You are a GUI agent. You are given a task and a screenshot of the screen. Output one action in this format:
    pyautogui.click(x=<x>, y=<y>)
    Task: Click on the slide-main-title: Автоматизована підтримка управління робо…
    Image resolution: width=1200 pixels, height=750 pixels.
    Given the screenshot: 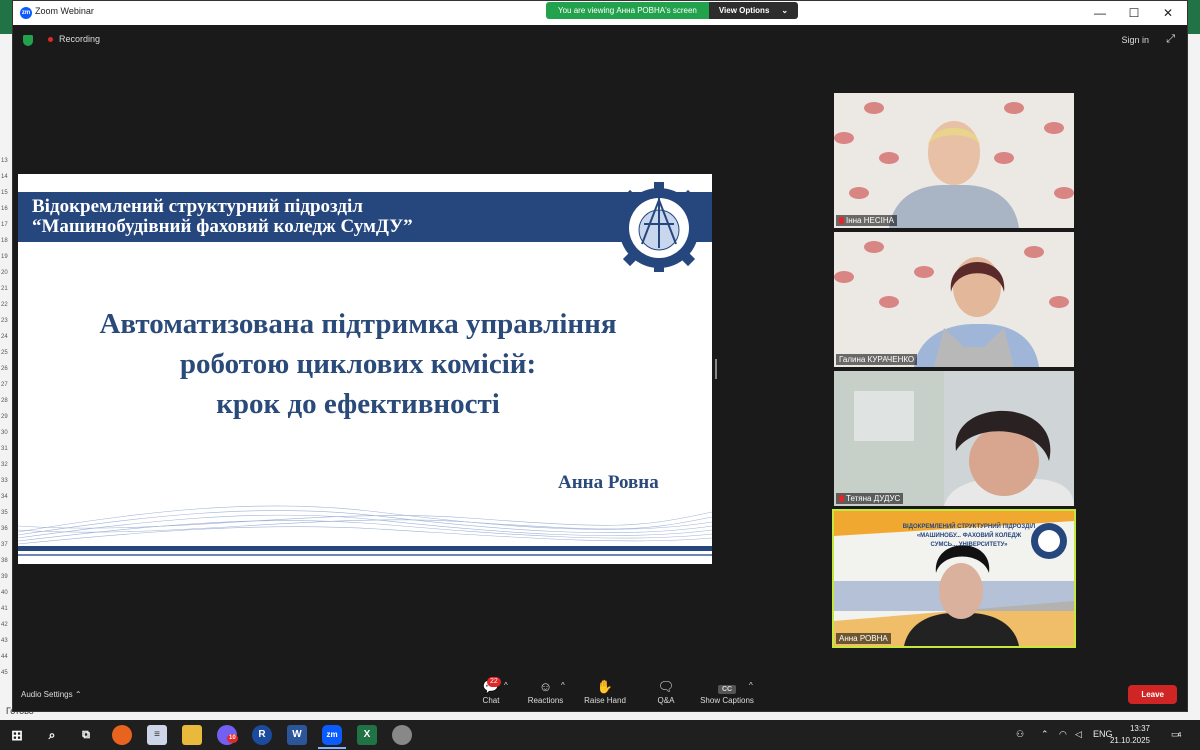 What is the action you would take?
    pyautogui.click(x=358, y=364)
    